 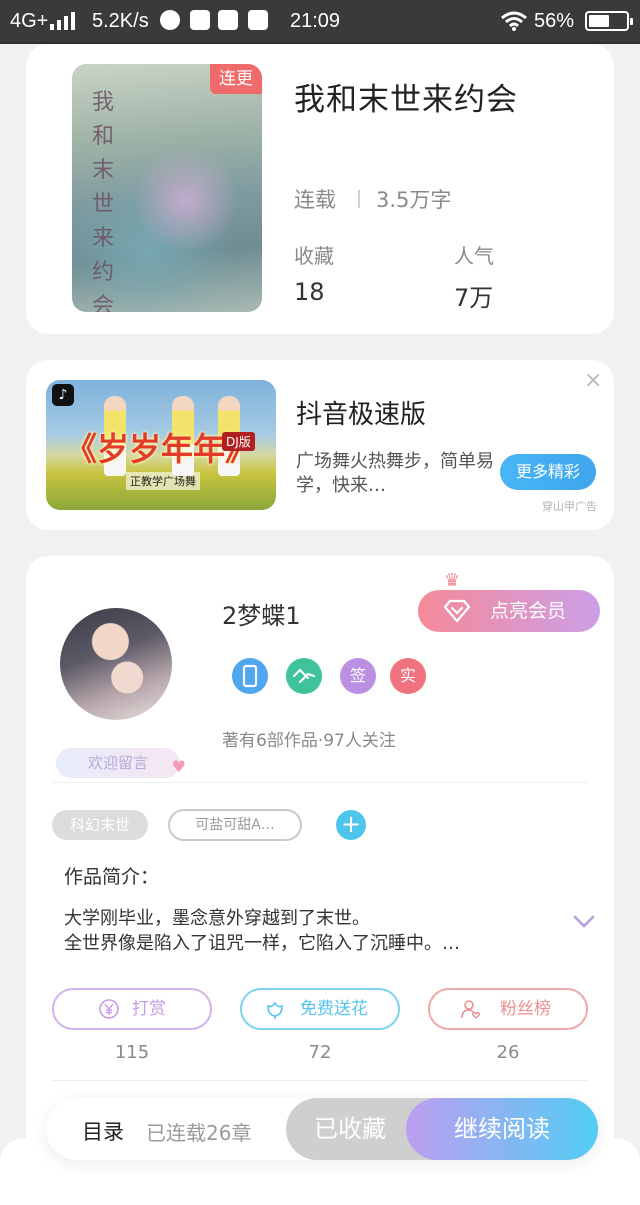 I want to click on popularity-value: 7万, so click(x=474, y=298).